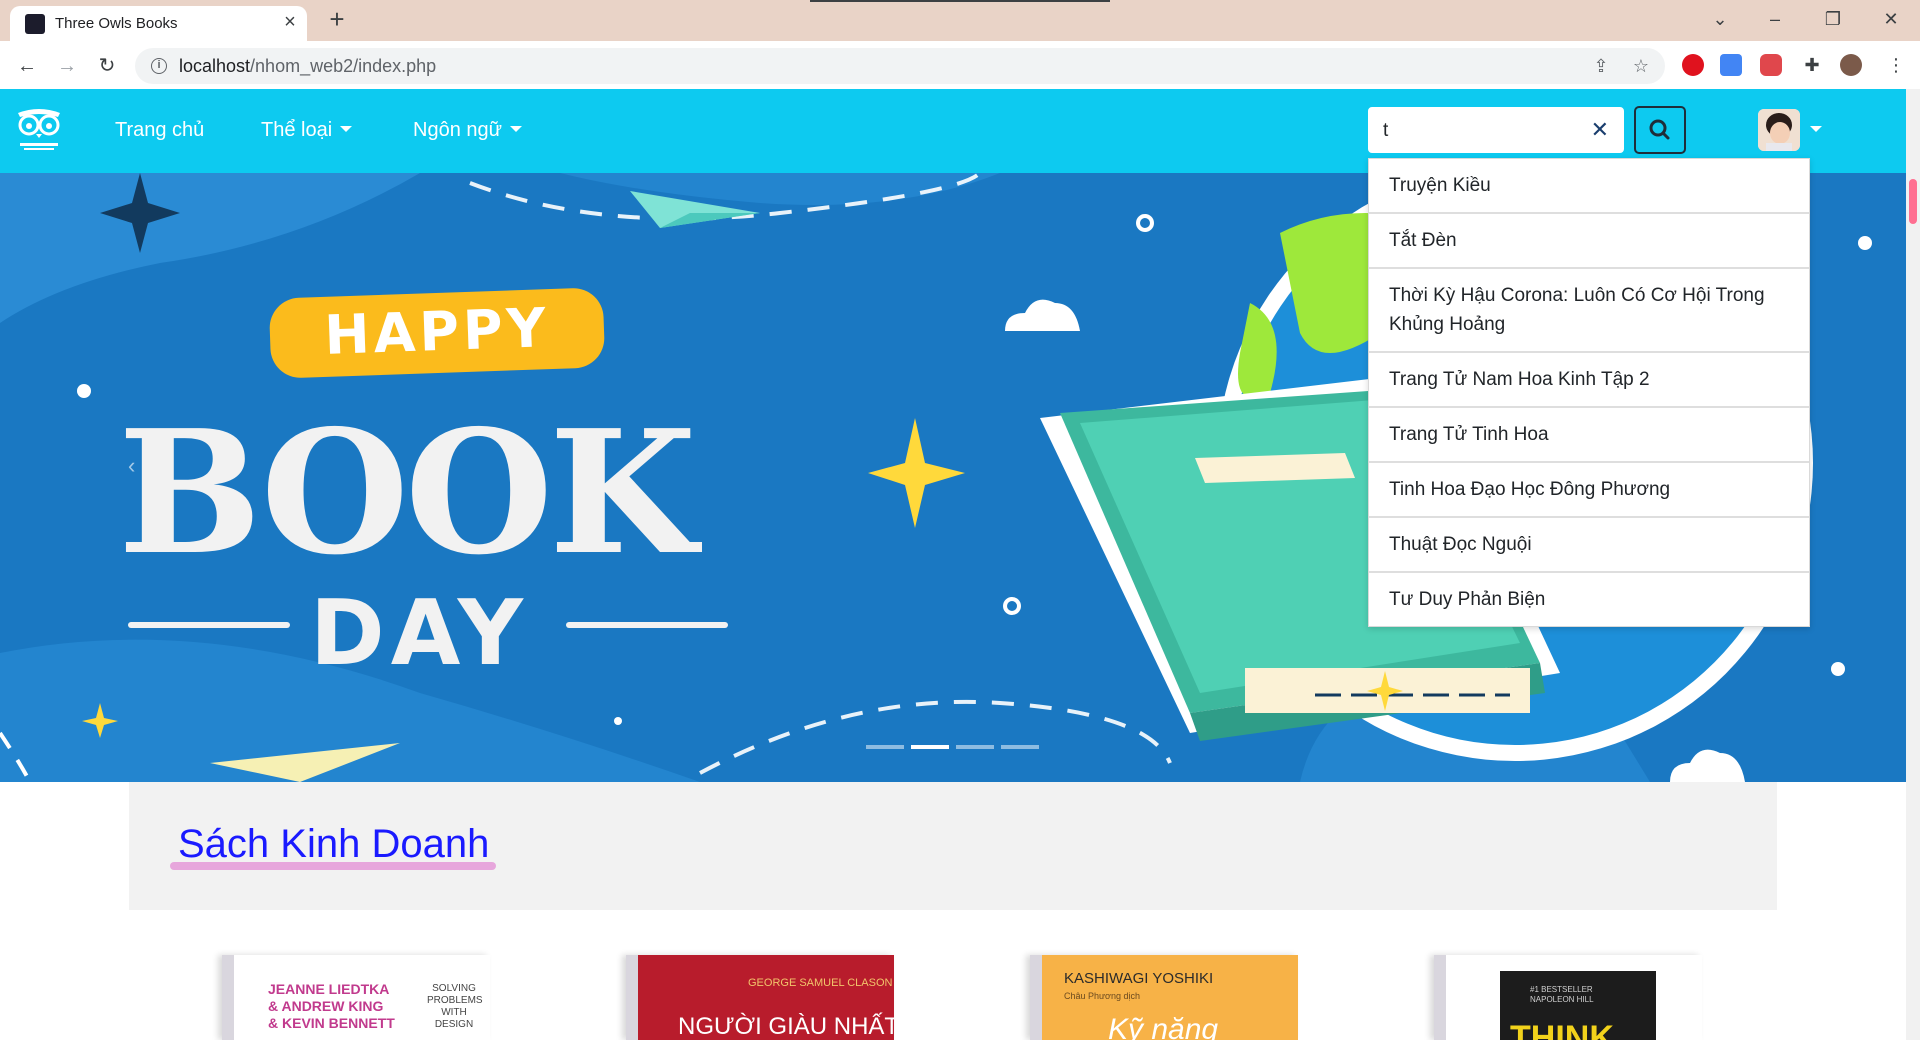 This screenshot has height=1040, width=1920. I want to click on book-3-translator: Châu Phương dịch, so click(1102, 996).